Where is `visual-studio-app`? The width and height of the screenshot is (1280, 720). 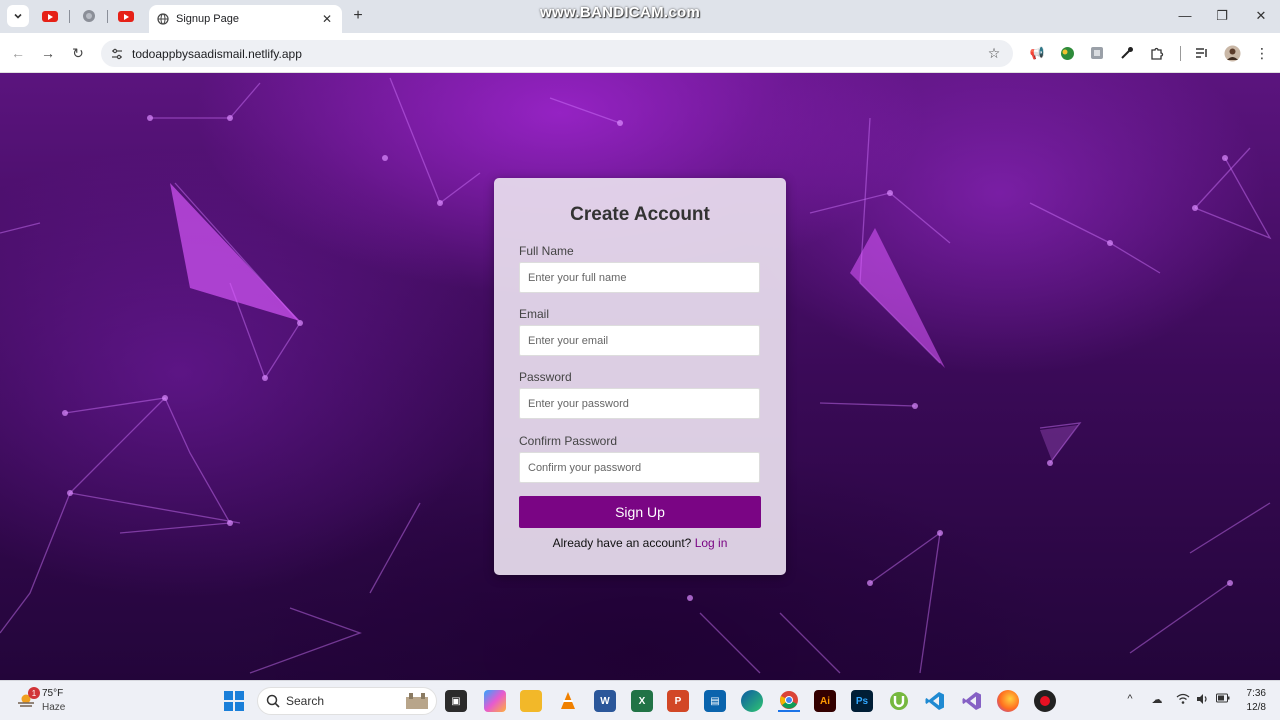
visual-studio-app is located at coordinates (972, 701).